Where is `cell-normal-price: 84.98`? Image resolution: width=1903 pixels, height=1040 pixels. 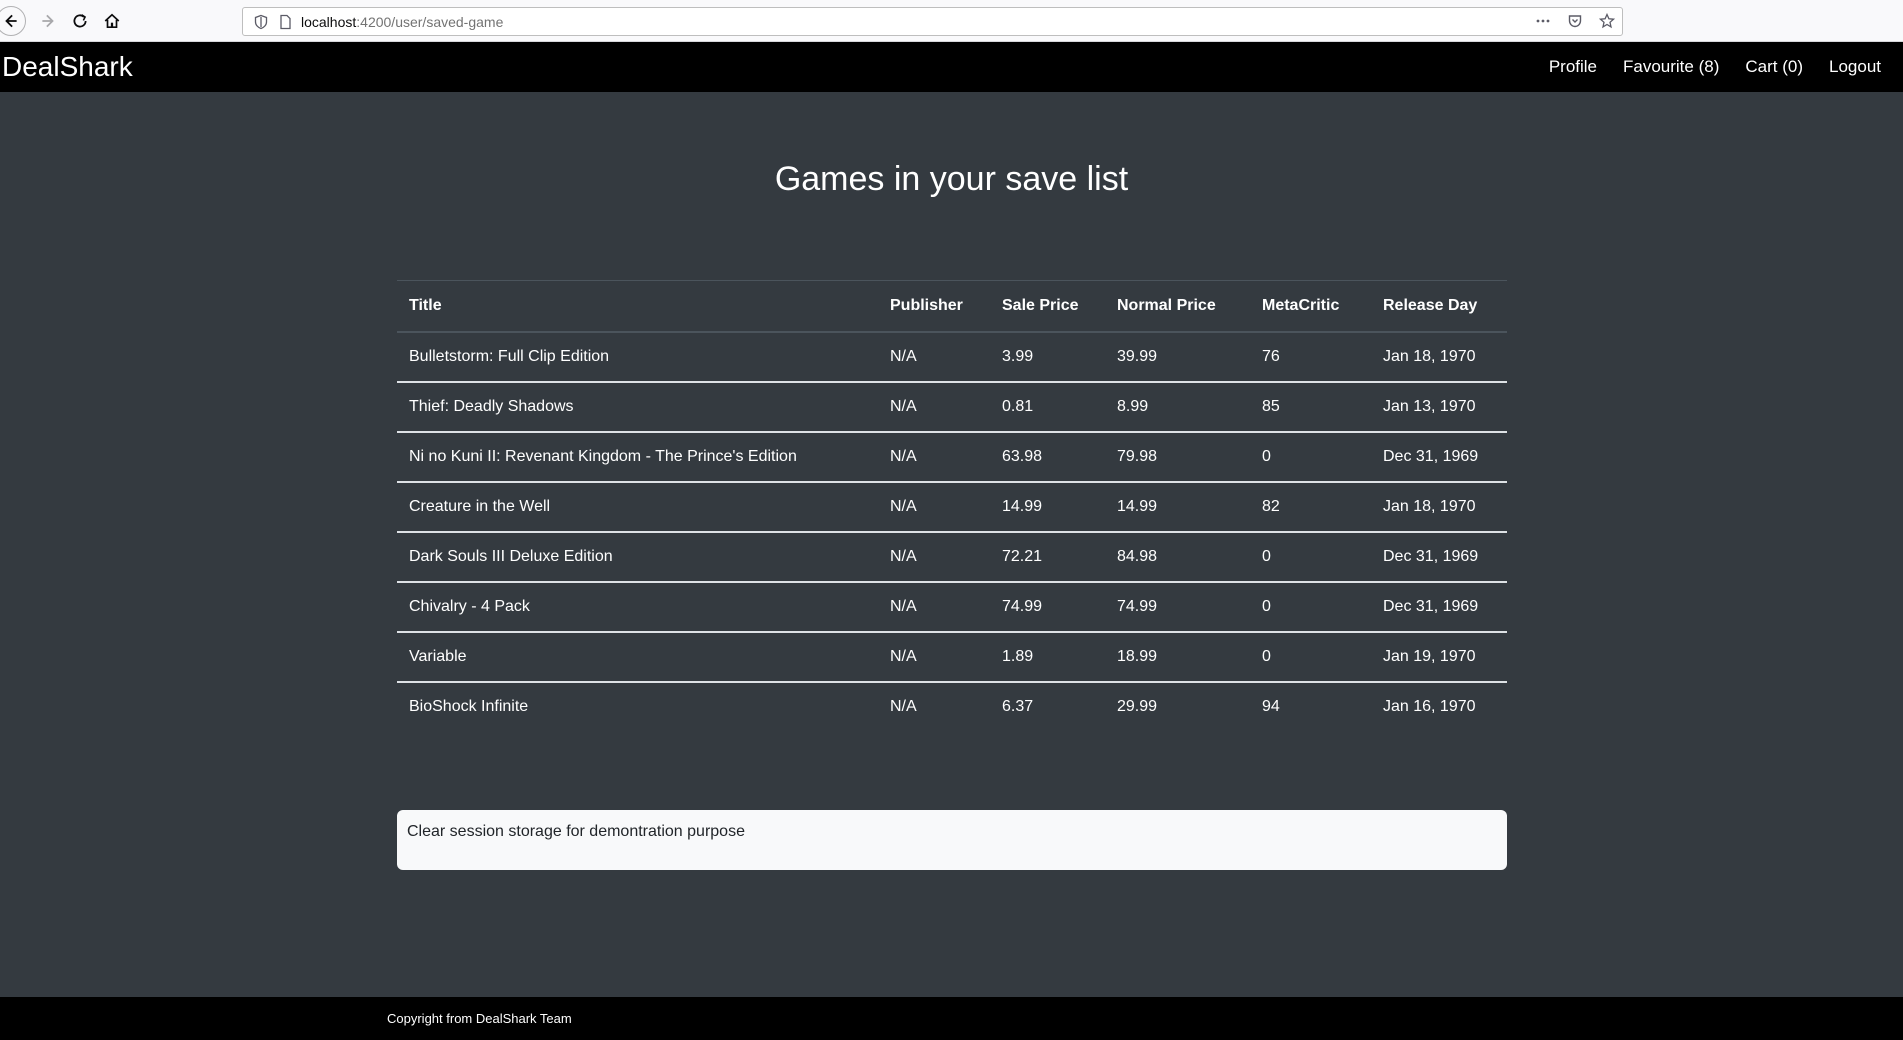
cell-normal-price: 84.98 is located at coordinates (1177, 557).